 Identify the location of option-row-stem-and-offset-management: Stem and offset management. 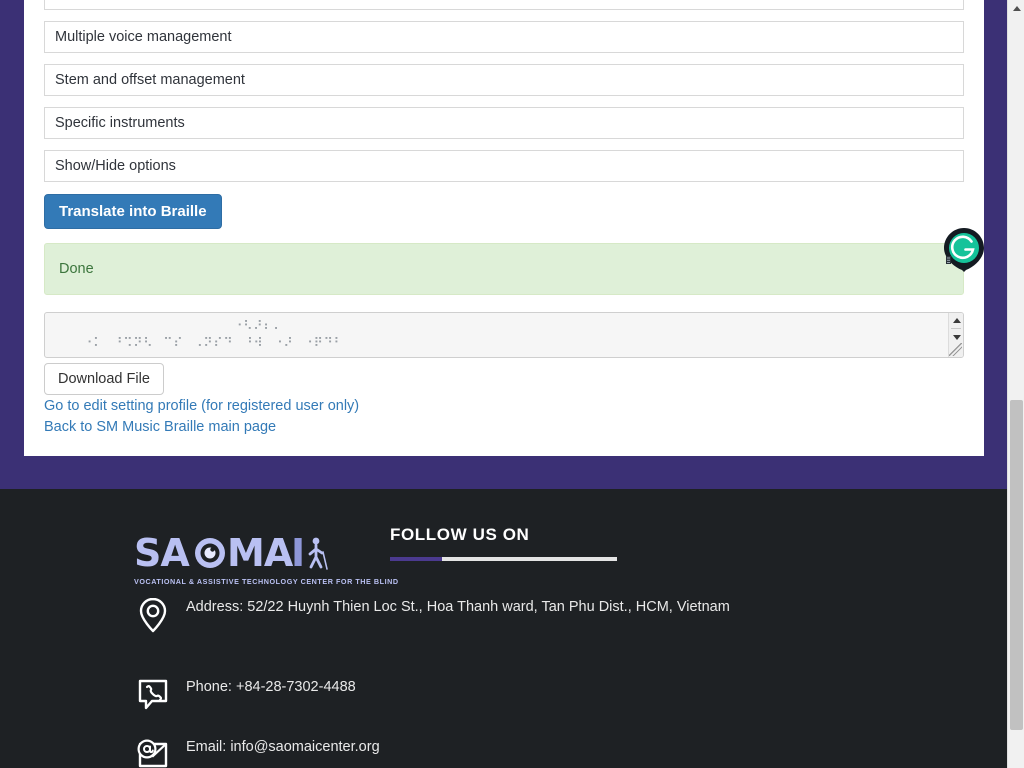
(504, 80).